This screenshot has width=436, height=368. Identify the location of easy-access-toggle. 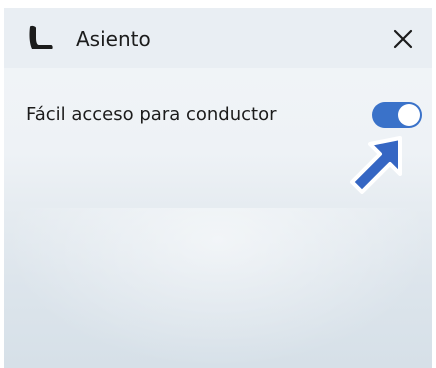
(397, 115).